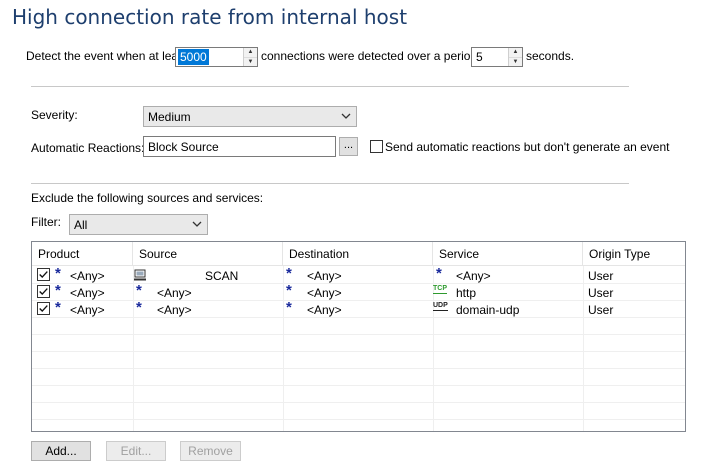  What do you see at coordinates (54, 115) in the screenshot?
I see `severity-label: Severity:` at bounding box center [54, 115].